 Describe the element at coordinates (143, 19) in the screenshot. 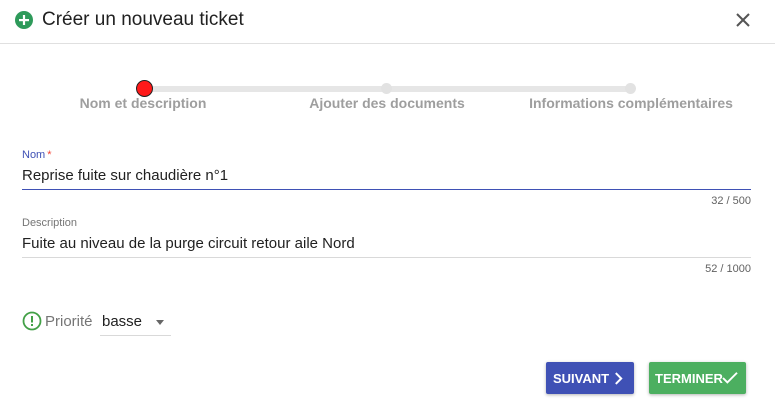

I see `dialog-title: Créer un nouveau ticket` at that location.